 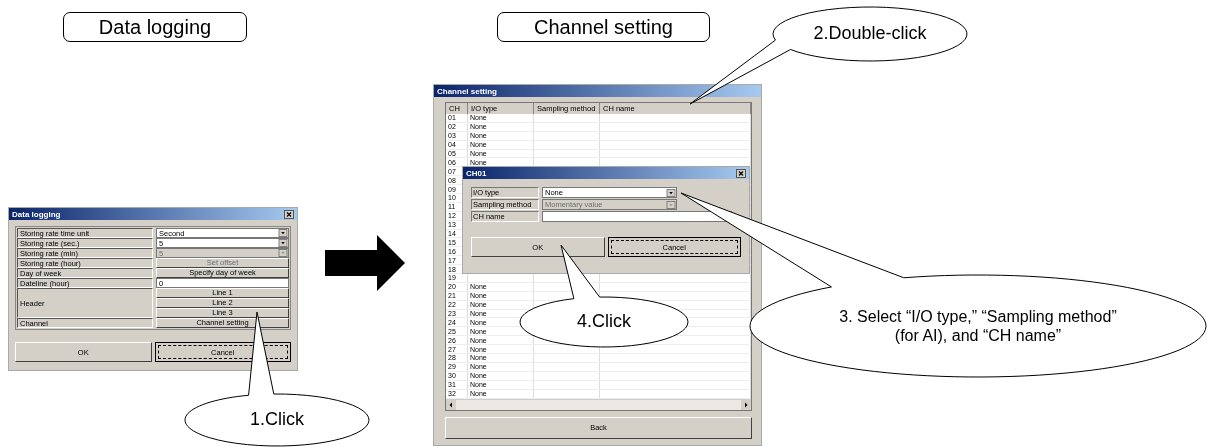 What do you see at coordinates (476, 173) in the screenshot?
I see `window-title: CH01` at bounding box center [476, 173].